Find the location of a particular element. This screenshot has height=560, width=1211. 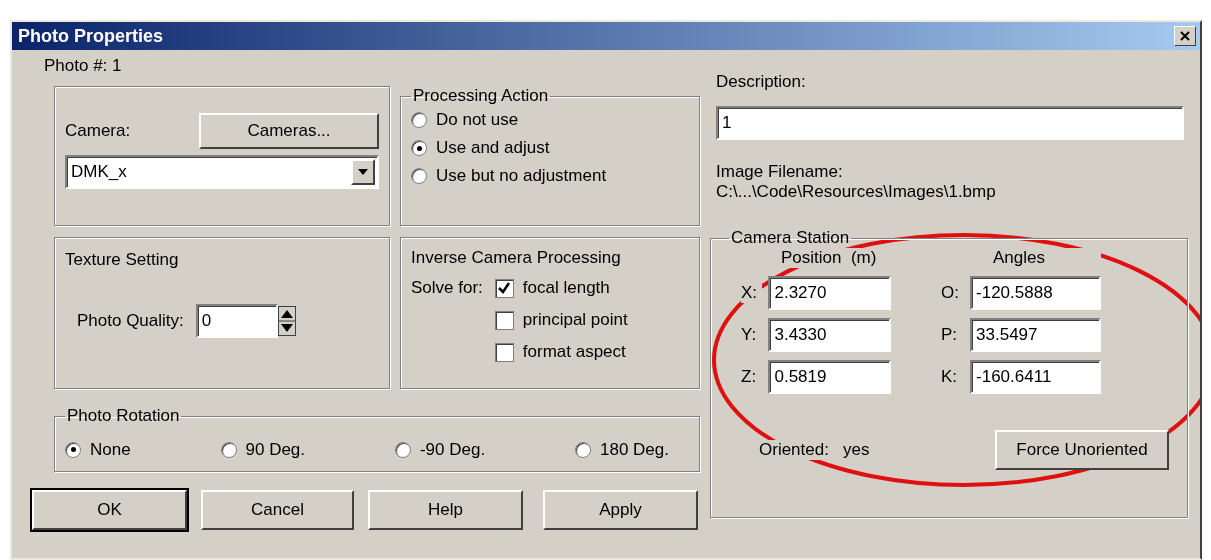

radio-button: 90 Deg. is located at coordinates (263, 449).